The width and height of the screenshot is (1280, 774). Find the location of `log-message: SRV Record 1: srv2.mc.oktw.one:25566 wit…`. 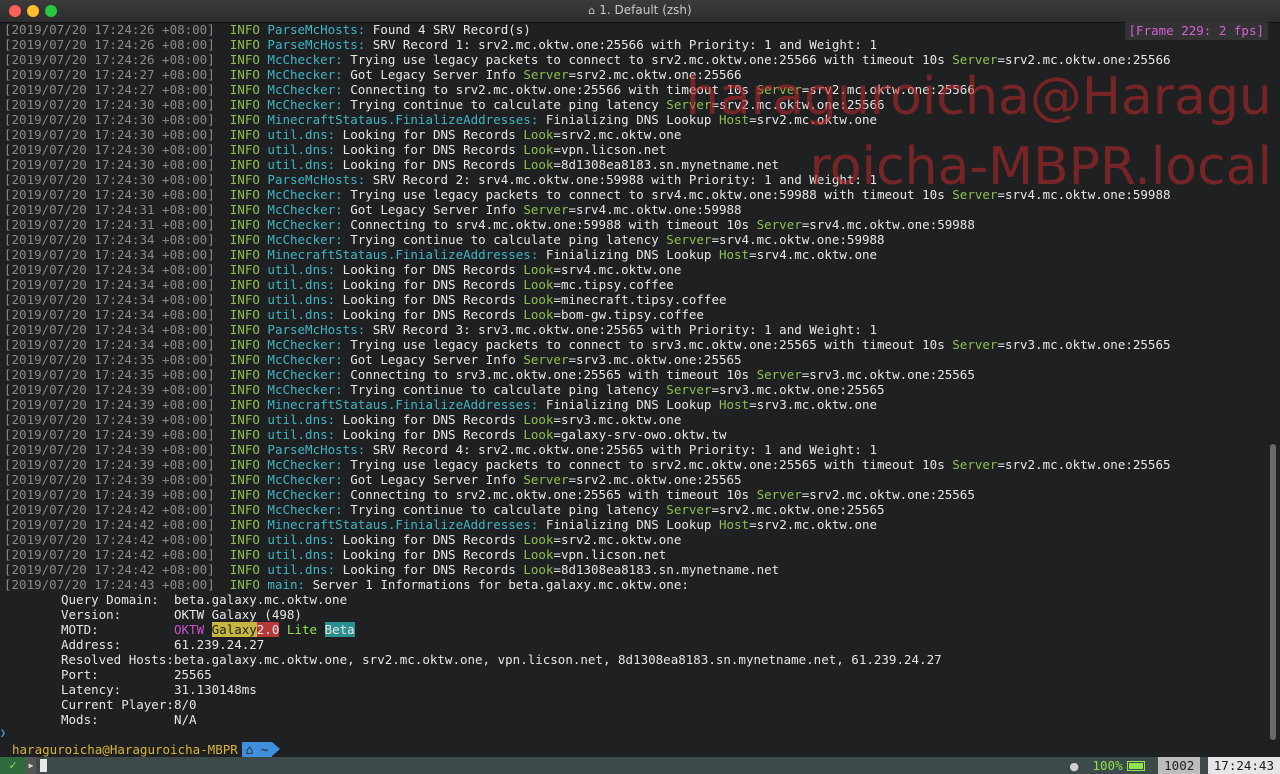

log-message: SRV Record 1: srv2.mc.oktw.one:25566 wit… is located at coordinates (621, 44).